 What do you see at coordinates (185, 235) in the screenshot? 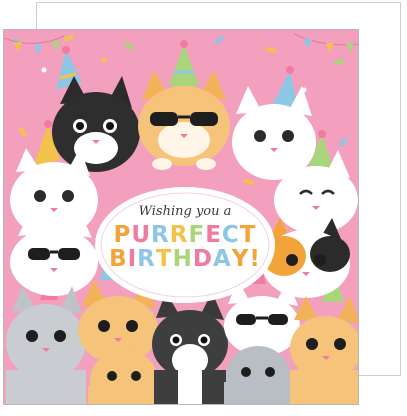
I see `greeting-line2: PURRFECT` at bounding box center [185, 235].